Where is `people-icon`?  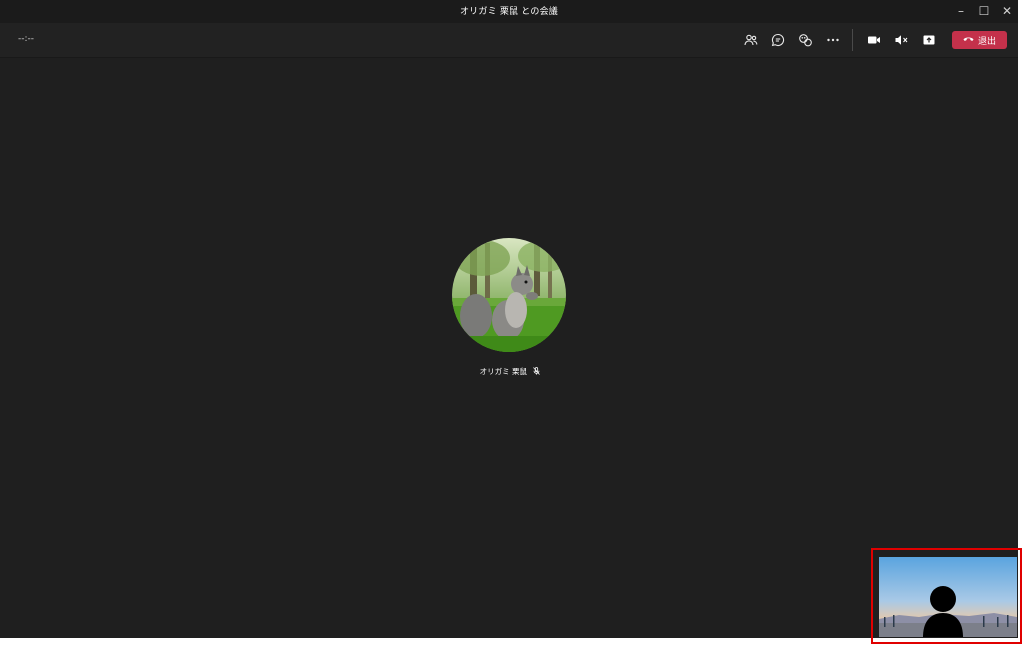
people-icon is located at coordinates (751, 40).